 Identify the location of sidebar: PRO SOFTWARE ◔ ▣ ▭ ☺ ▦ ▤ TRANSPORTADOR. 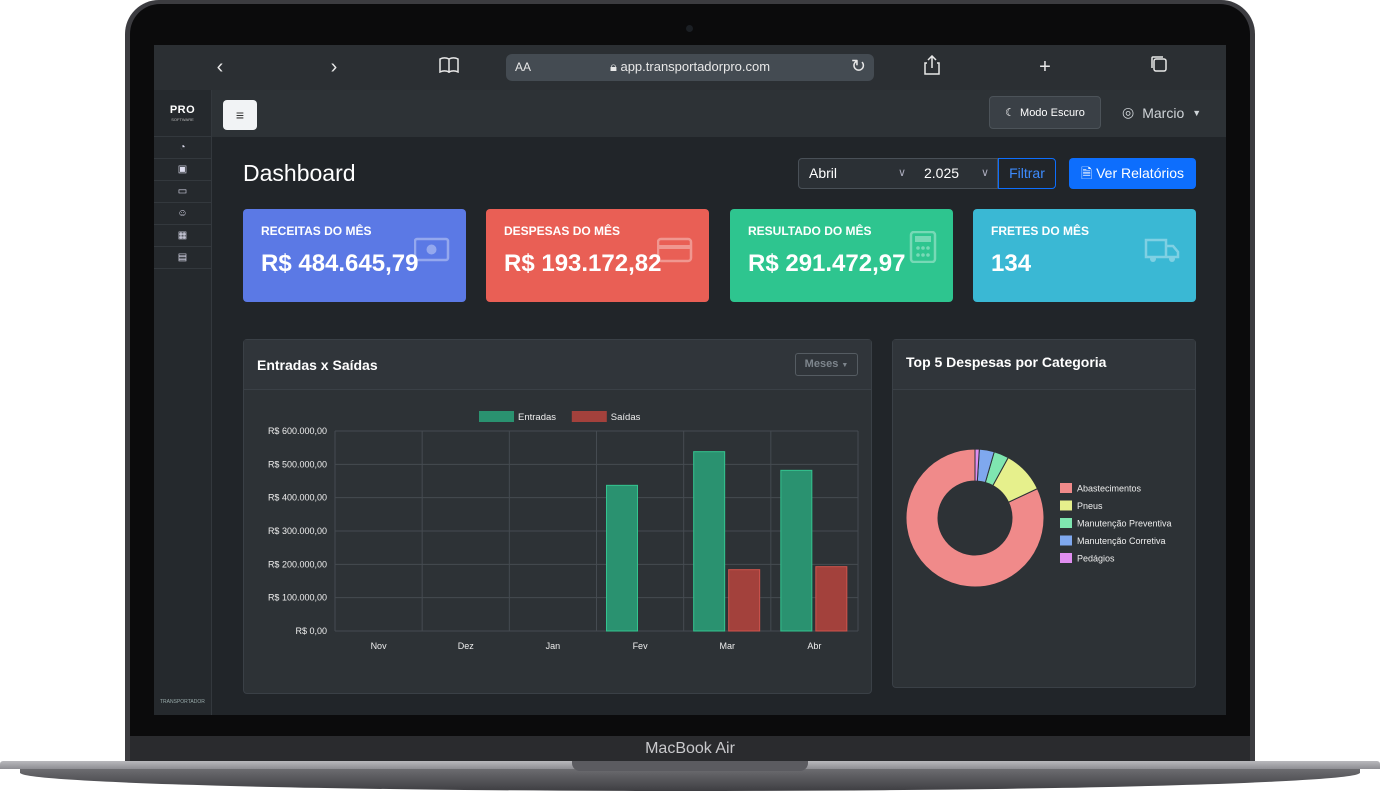
(183, 402).